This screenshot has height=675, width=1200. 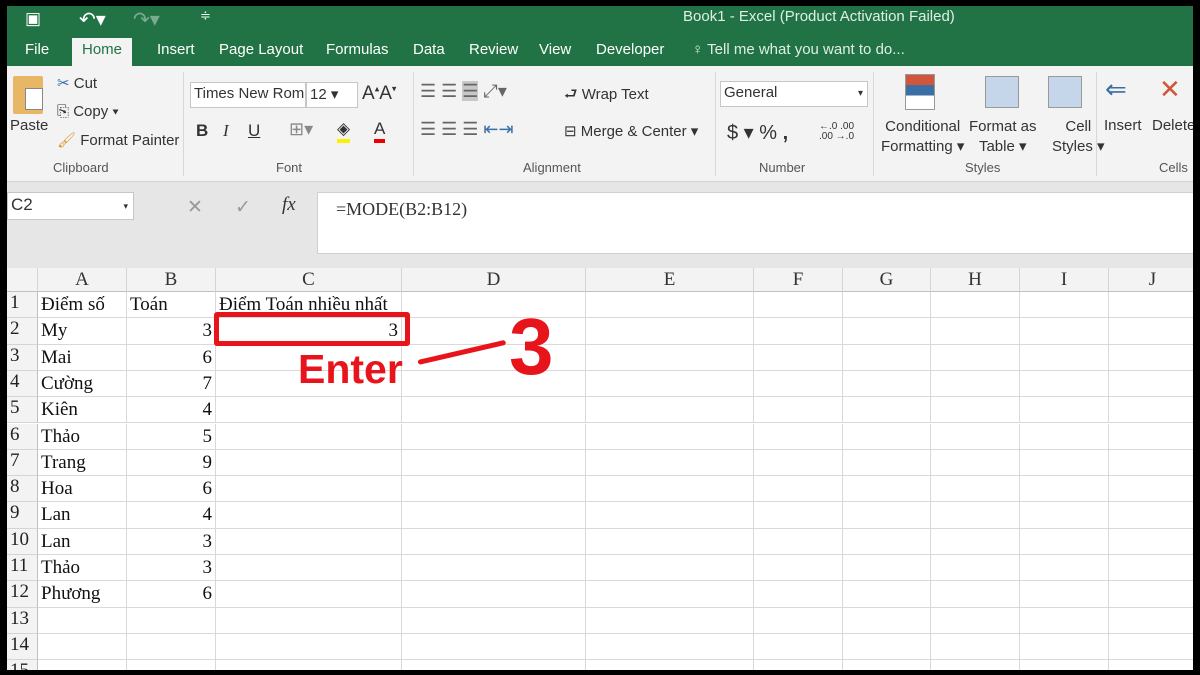 I want to click on row-header-8: 8, so click(x=22, y=489).